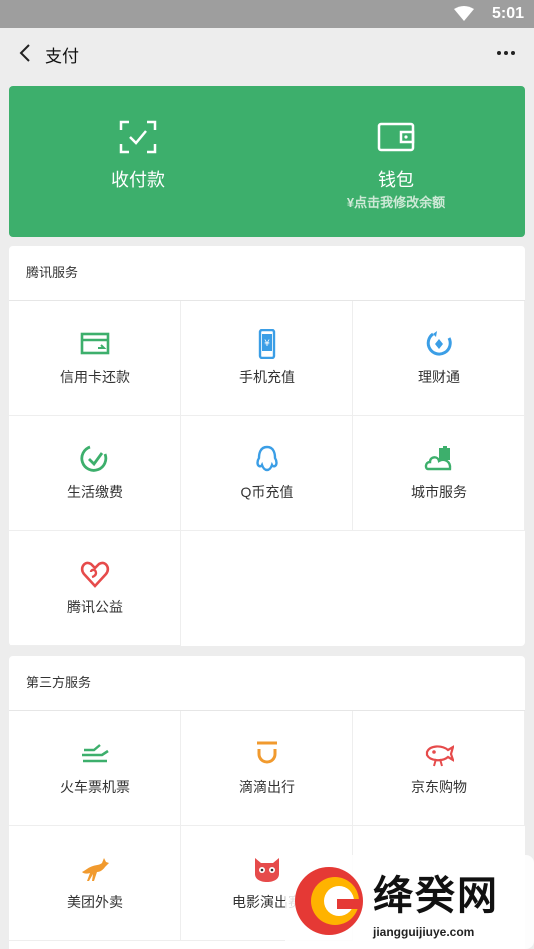 Image resolution: width=534 pixels, height=949 pixels. I want to click on more-options-icon, so click(506, 53).